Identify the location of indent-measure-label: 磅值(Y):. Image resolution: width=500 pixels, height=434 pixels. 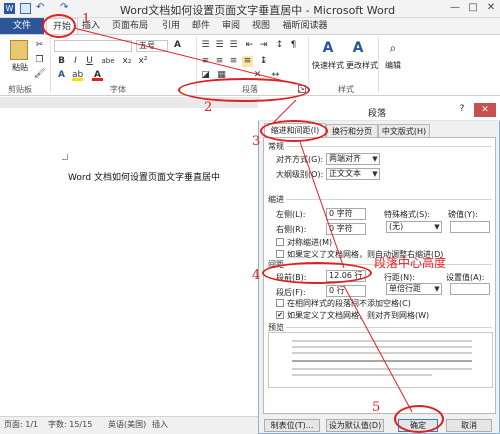
(463, 214).